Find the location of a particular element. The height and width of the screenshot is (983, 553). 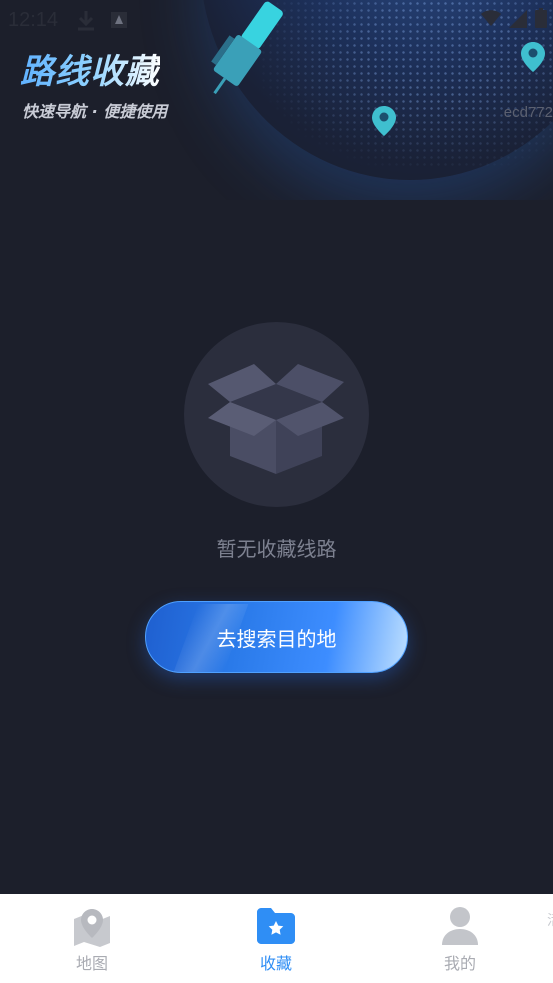

search-destination-button: 去搜索目的地 is located at coordinates (276, 637).